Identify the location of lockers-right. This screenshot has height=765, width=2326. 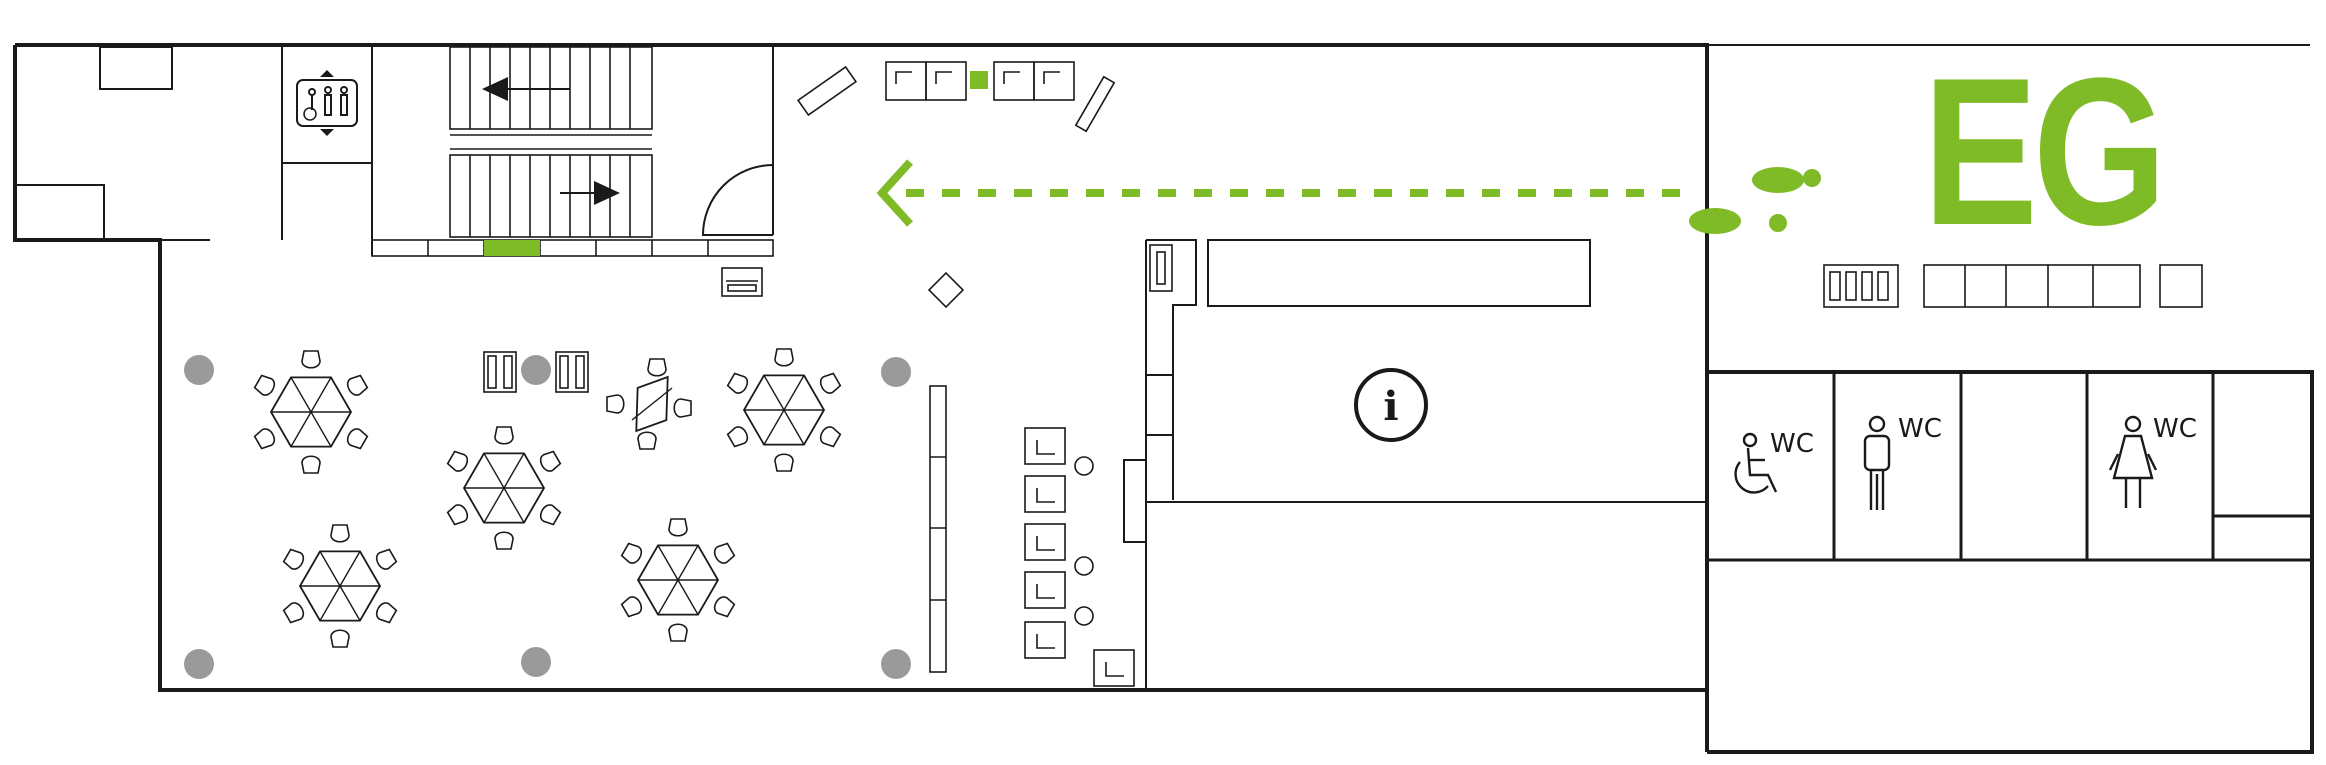
(2013, 286).